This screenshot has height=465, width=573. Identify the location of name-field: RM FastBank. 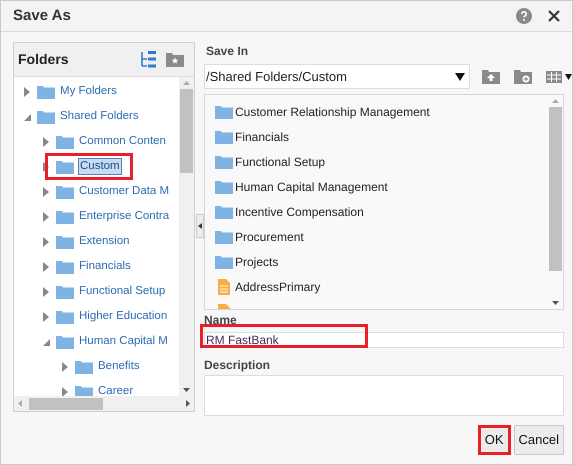
(384, 340).